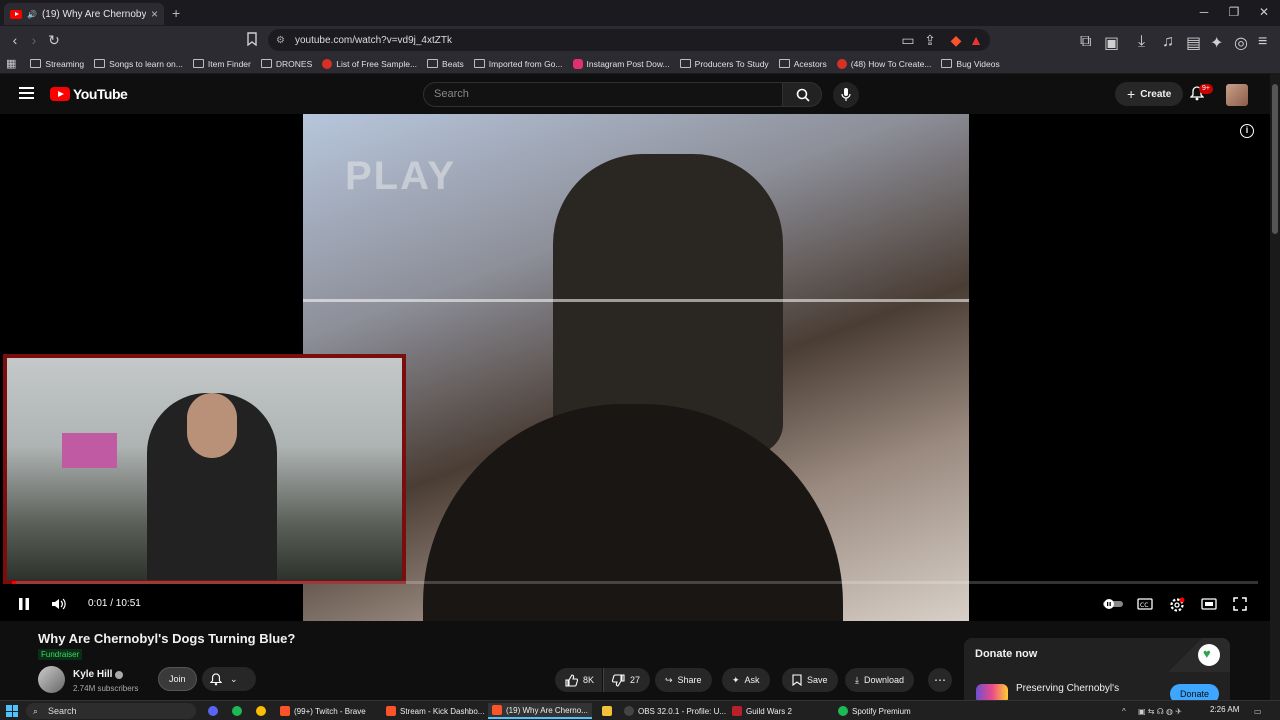  What do you see at coordinates (1204, 12) in the screenshot?
I see `minimize-button: ─` at bounding box center [1204, 12].